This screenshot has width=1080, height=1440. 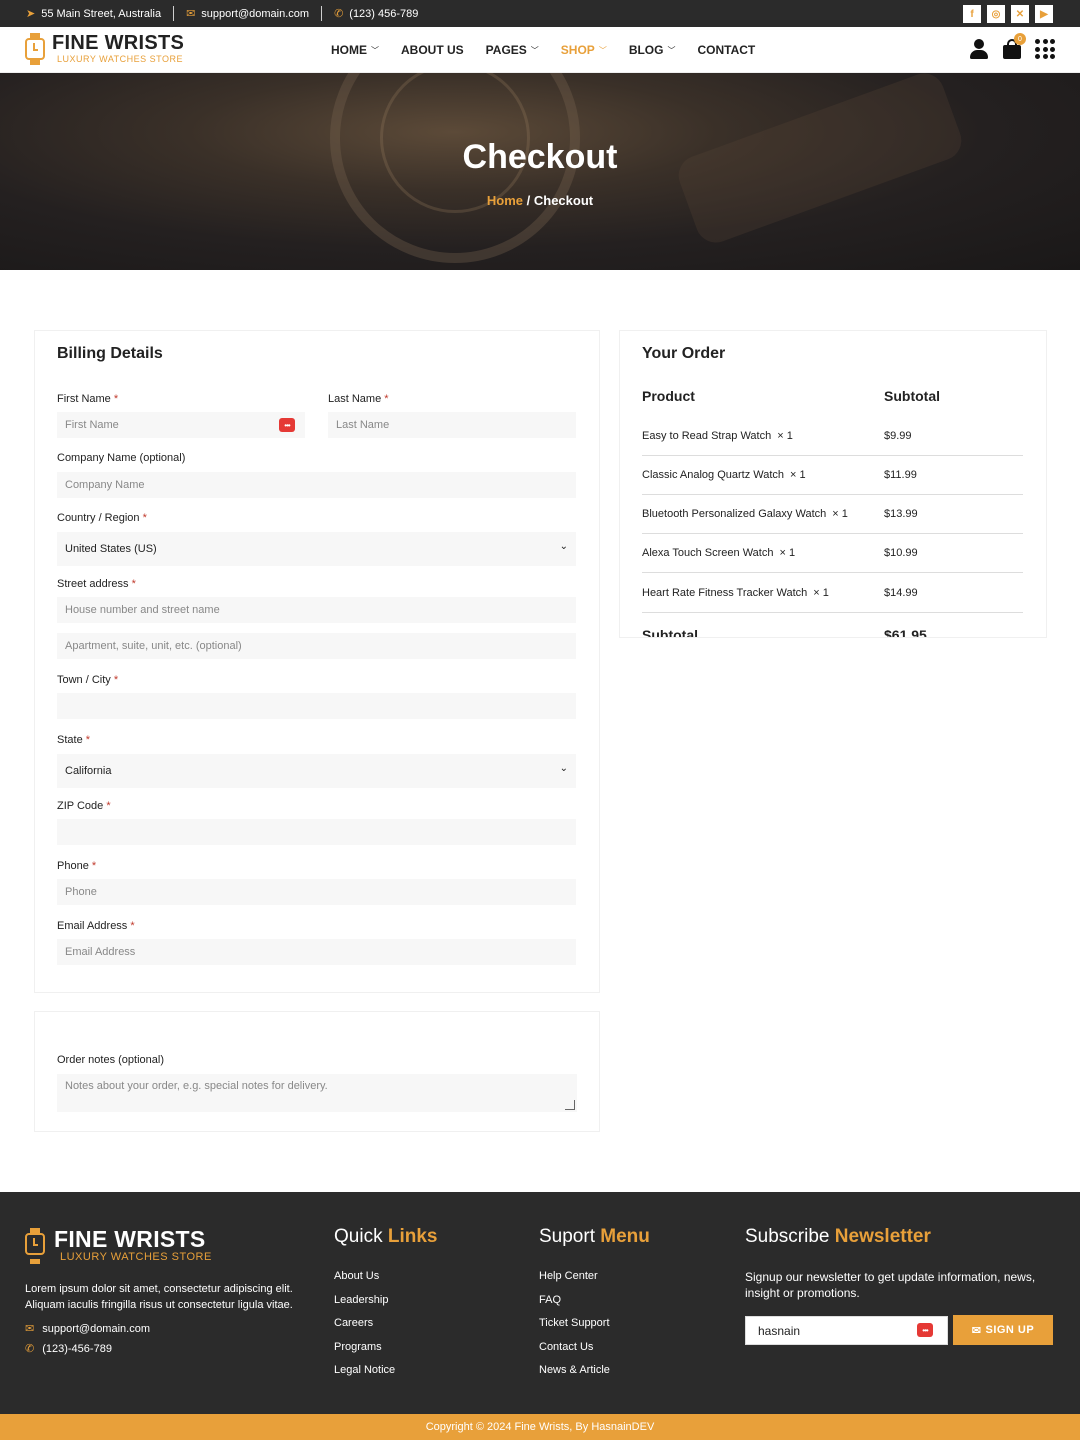 I want to click on nav-pages: PAGES ﹀, so click(x=512, y=50).